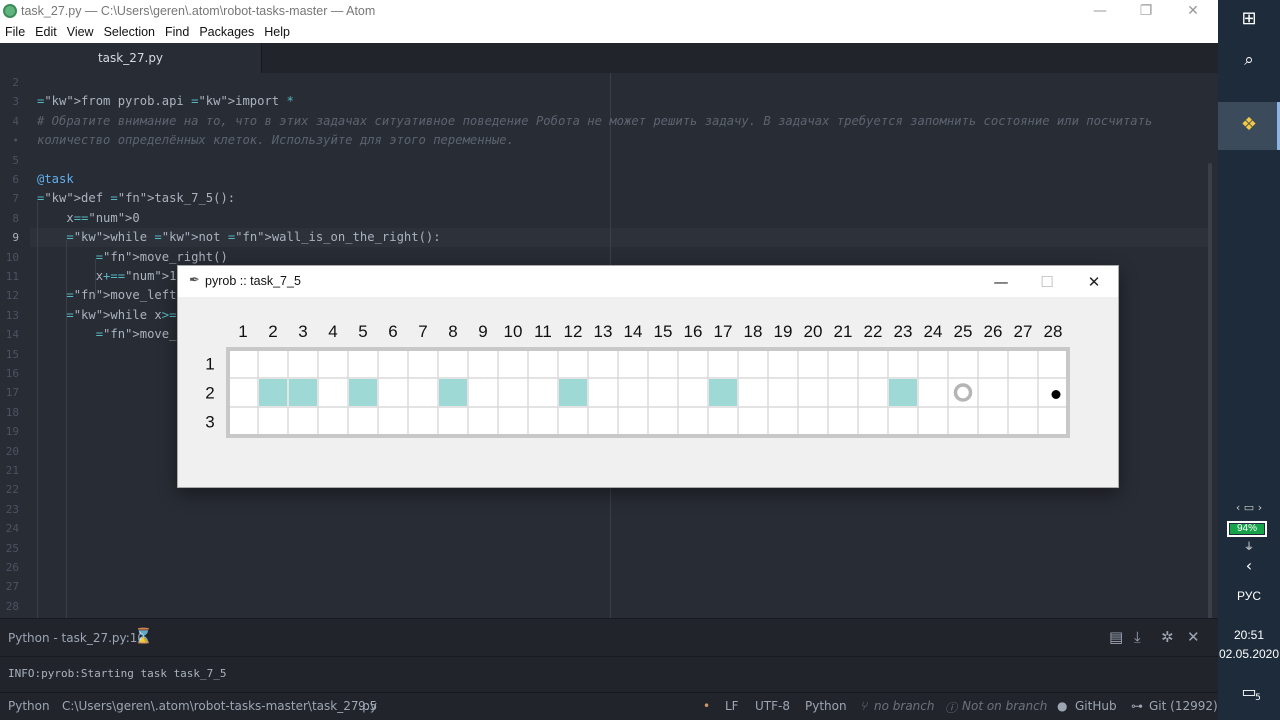  Describe the element at coordinates (648, 281) in the screenshot. I see `pyrob-title-bar: ✒ pyrob :: task_7_5 — ☐ ✕` at that location.